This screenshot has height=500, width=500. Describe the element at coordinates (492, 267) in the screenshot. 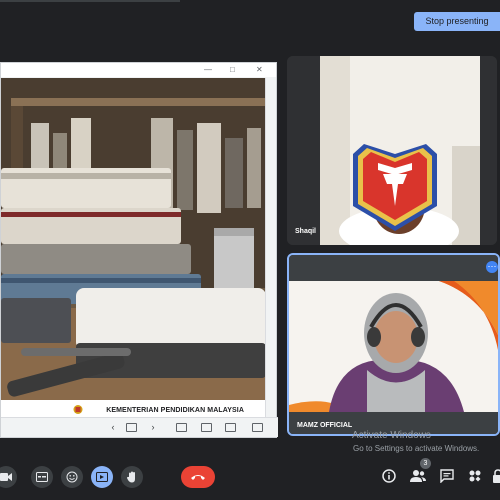

I see `more-options-icon: ⋯` at that location.